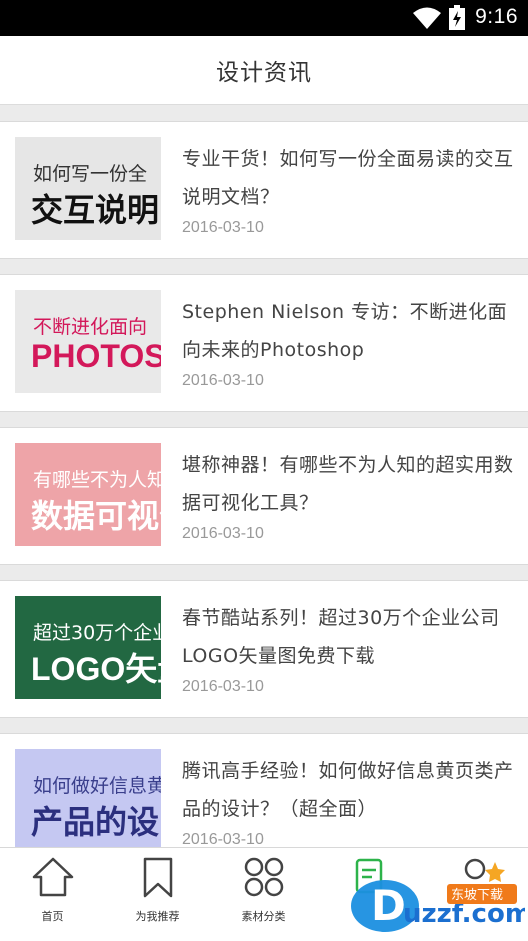 The width and height of the screenshot is (528, 941). I want to click on title-bar: 设计资讯, so click(264, 70).